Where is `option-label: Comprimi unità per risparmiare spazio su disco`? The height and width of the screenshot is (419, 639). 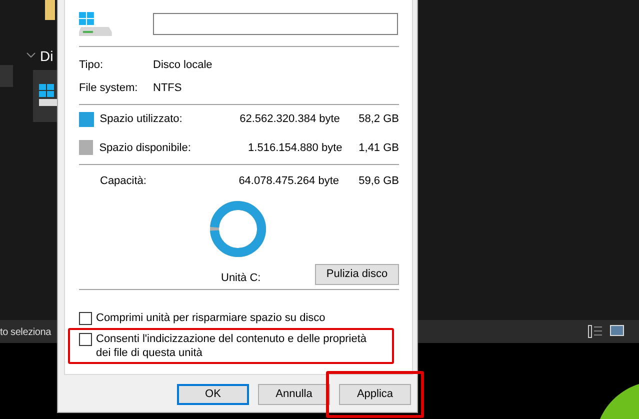
option-label: Comprimi unità per risparmiare spazio su disco is located at coordinates (211, 317).